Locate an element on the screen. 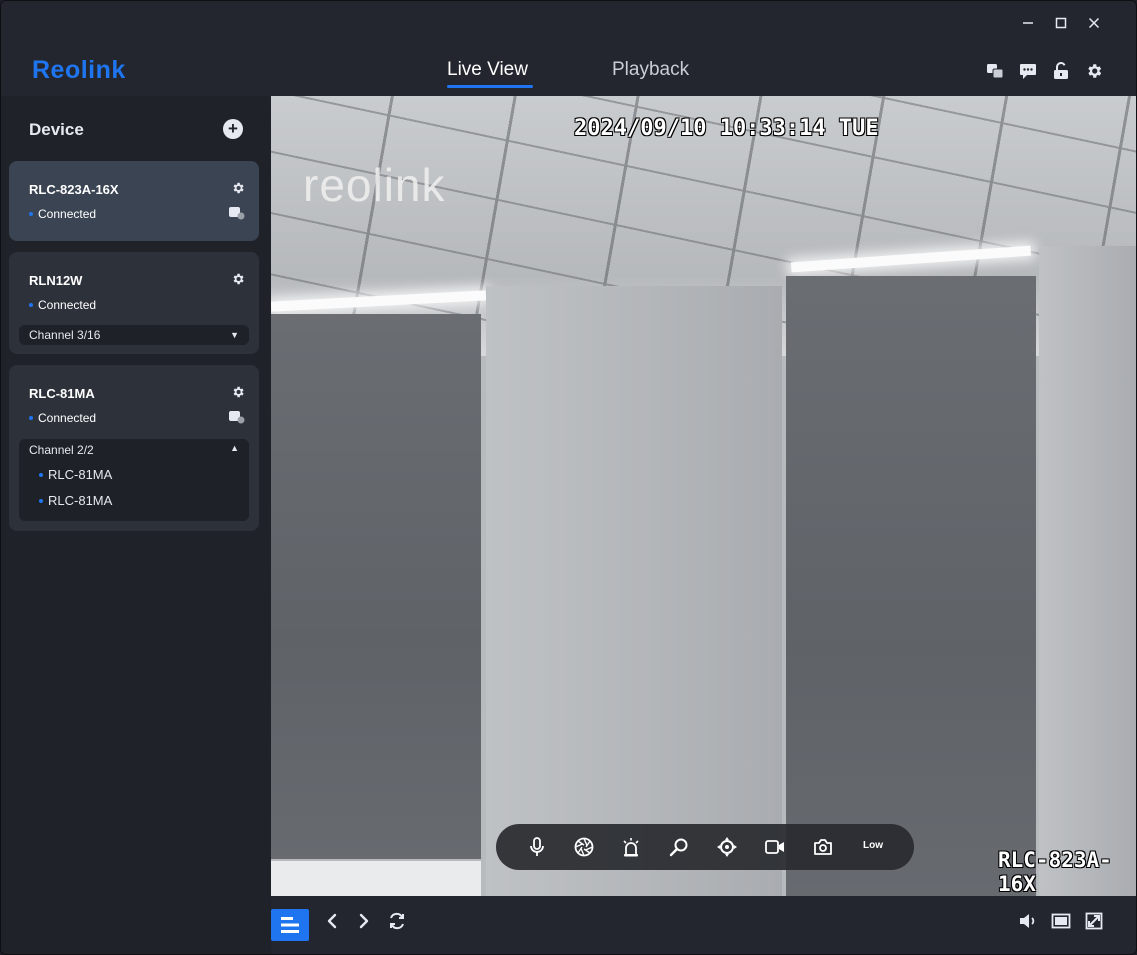 This screenshot has width=1137, height=955. video-window-light is located at coordinates (376, 878).